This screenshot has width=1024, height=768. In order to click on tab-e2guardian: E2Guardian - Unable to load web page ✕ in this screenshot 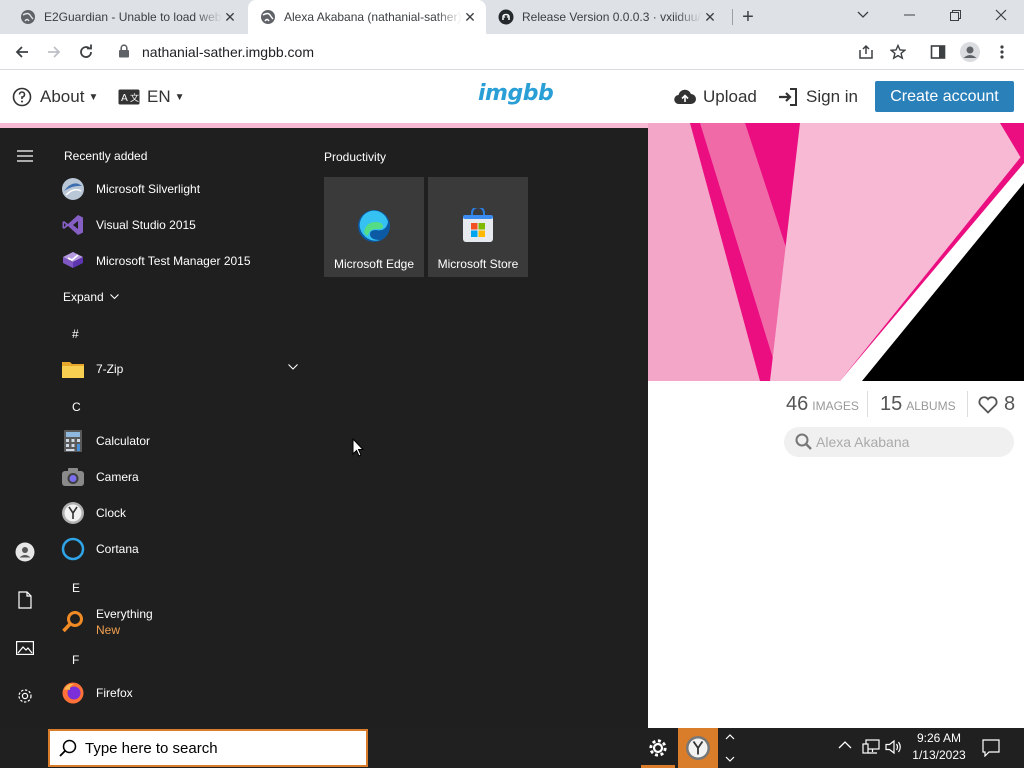, I will do `click(127, 17)`.